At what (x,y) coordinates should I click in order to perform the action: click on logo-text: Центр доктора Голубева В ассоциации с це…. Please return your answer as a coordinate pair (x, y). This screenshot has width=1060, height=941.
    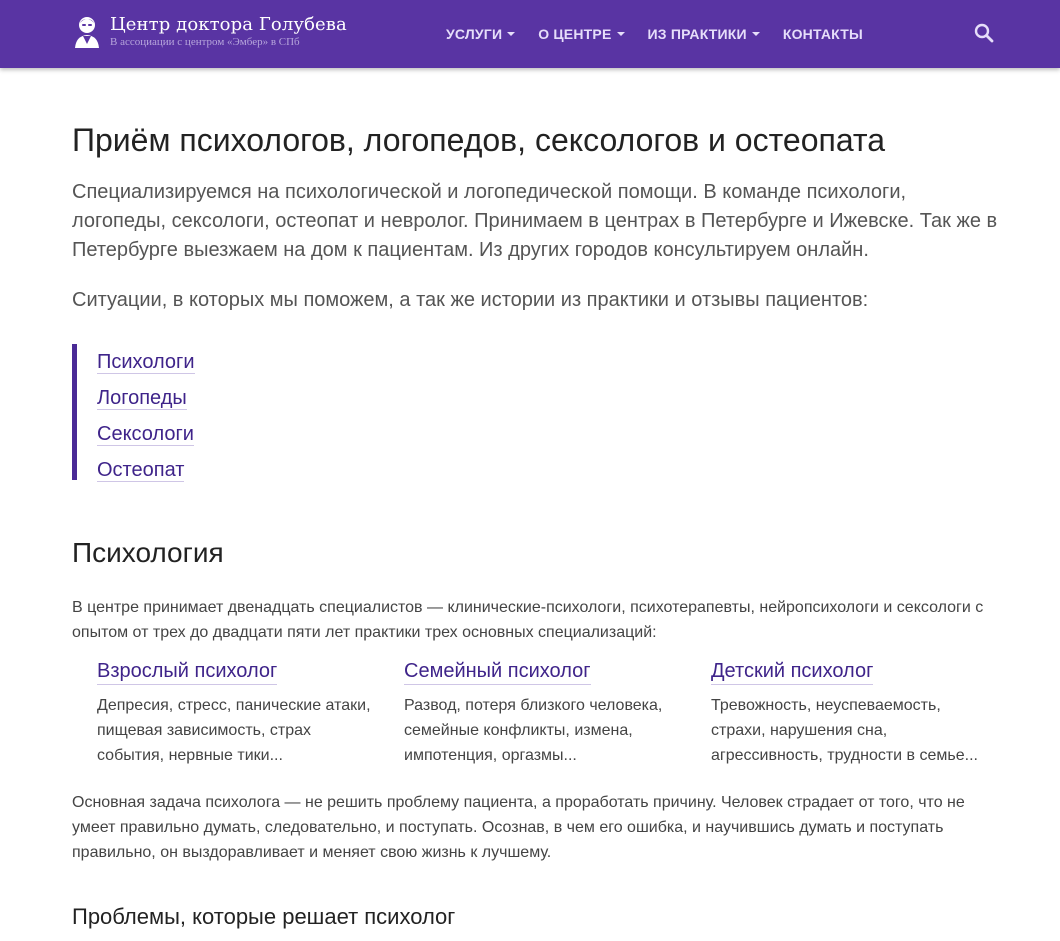
    Looking at the image, I should click on (228, 31).